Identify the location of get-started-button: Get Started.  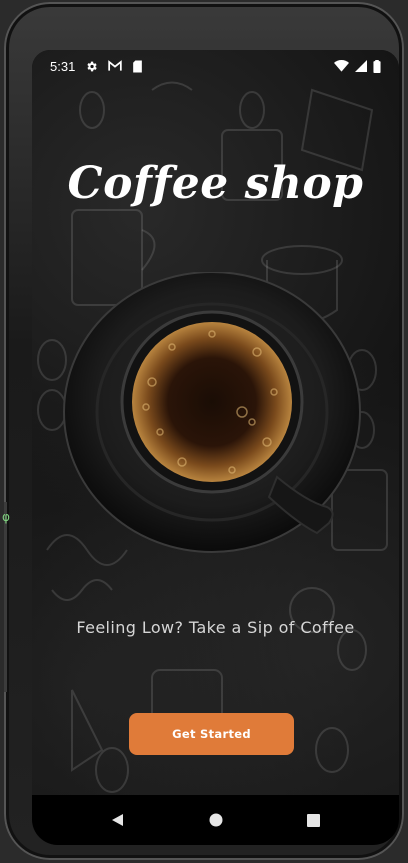
(211, 734).